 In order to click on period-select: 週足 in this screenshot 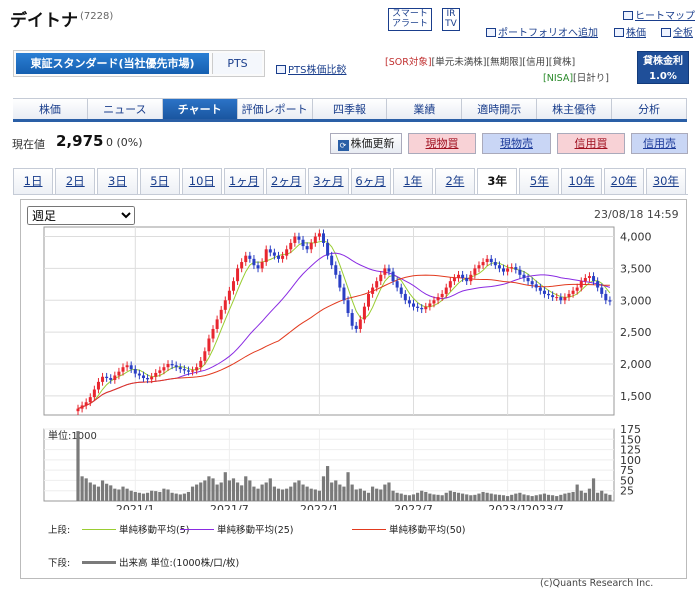, I will do `click(81, 215)`.